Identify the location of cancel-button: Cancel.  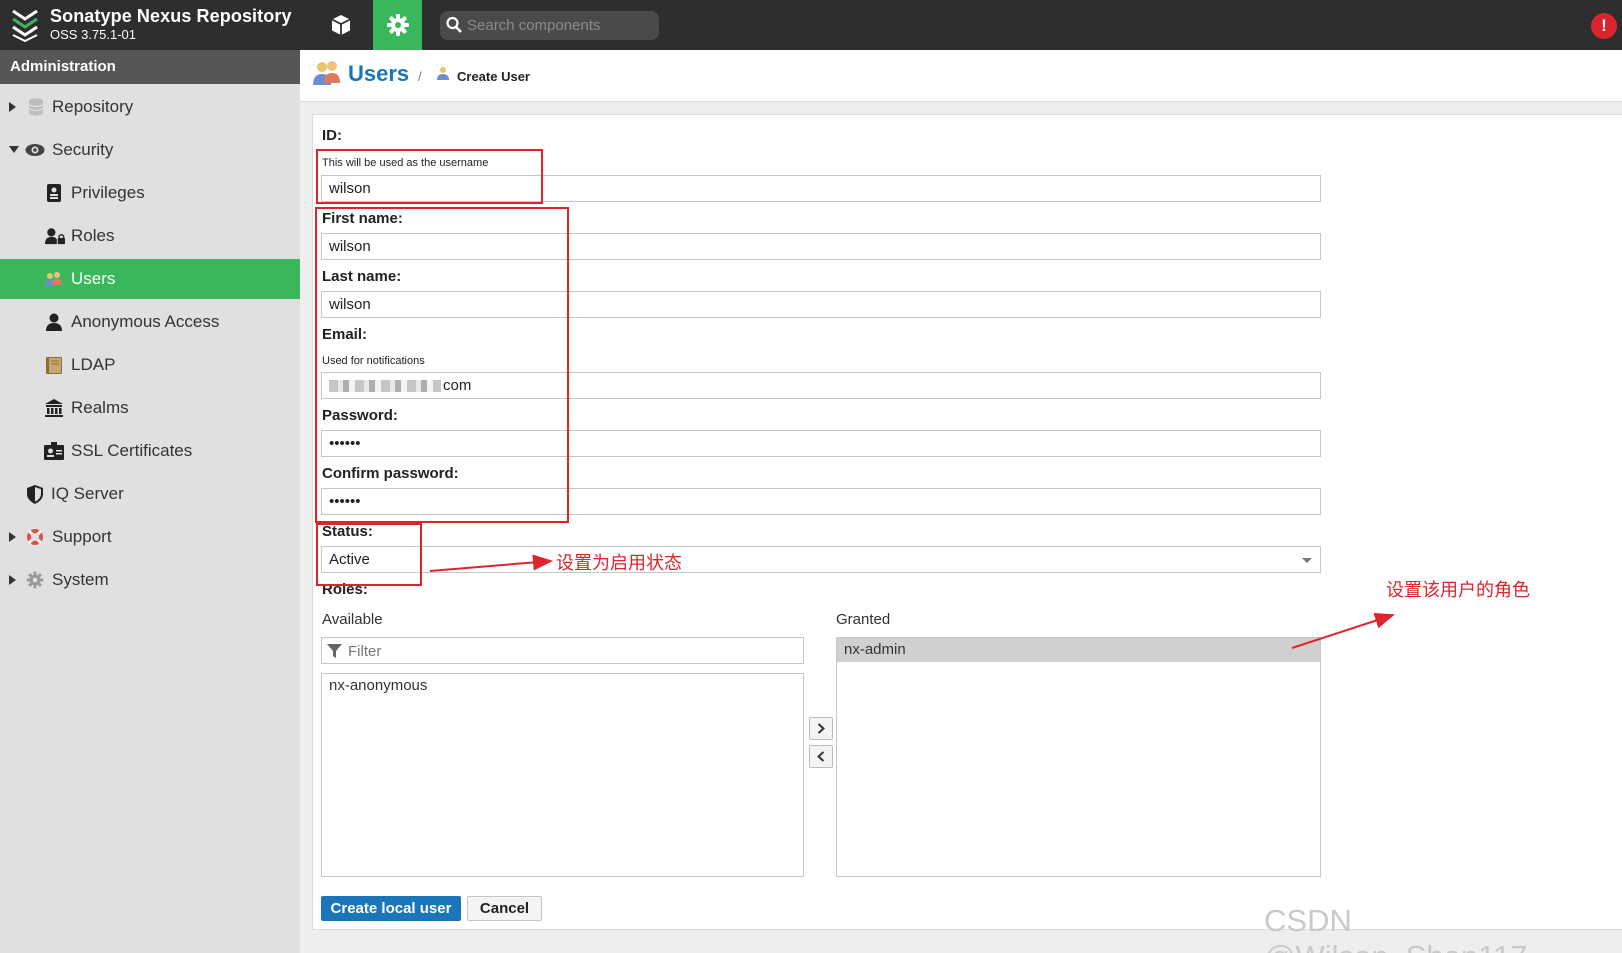
(504, 908).